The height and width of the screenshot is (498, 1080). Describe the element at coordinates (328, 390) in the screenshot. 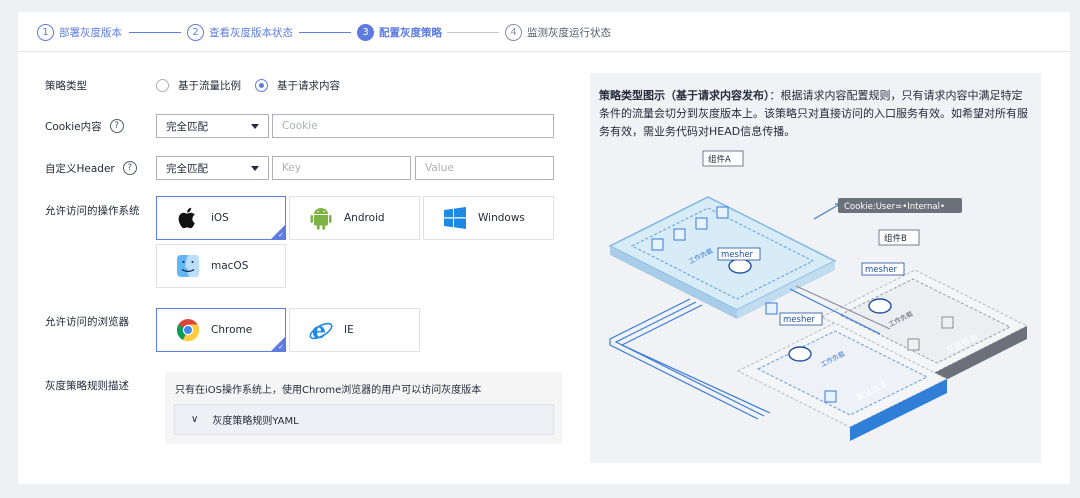

I see `rule-desc-text: 只有在iOS操作系统上，使用Chrome浏览器的用户可以访问灰度版本` at that location.